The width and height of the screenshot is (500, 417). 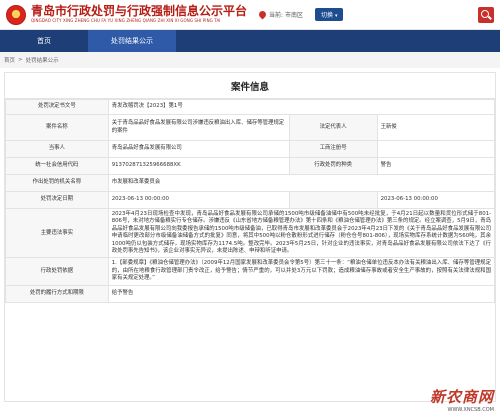 What do you see at coordinates (250, 41) in the screenshot?
I see `main-nav: 首页 处罚结果公示` at bounding box center [250, 41].